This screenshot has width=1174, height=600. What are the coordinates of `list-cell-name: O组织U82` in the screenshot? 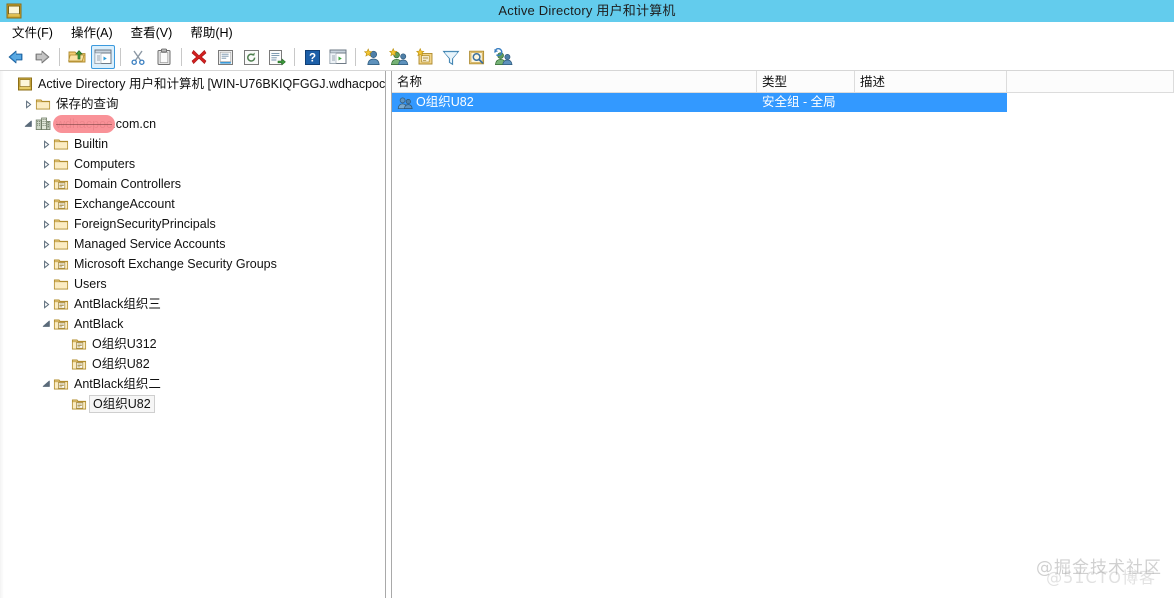 It's located at (574, 102).